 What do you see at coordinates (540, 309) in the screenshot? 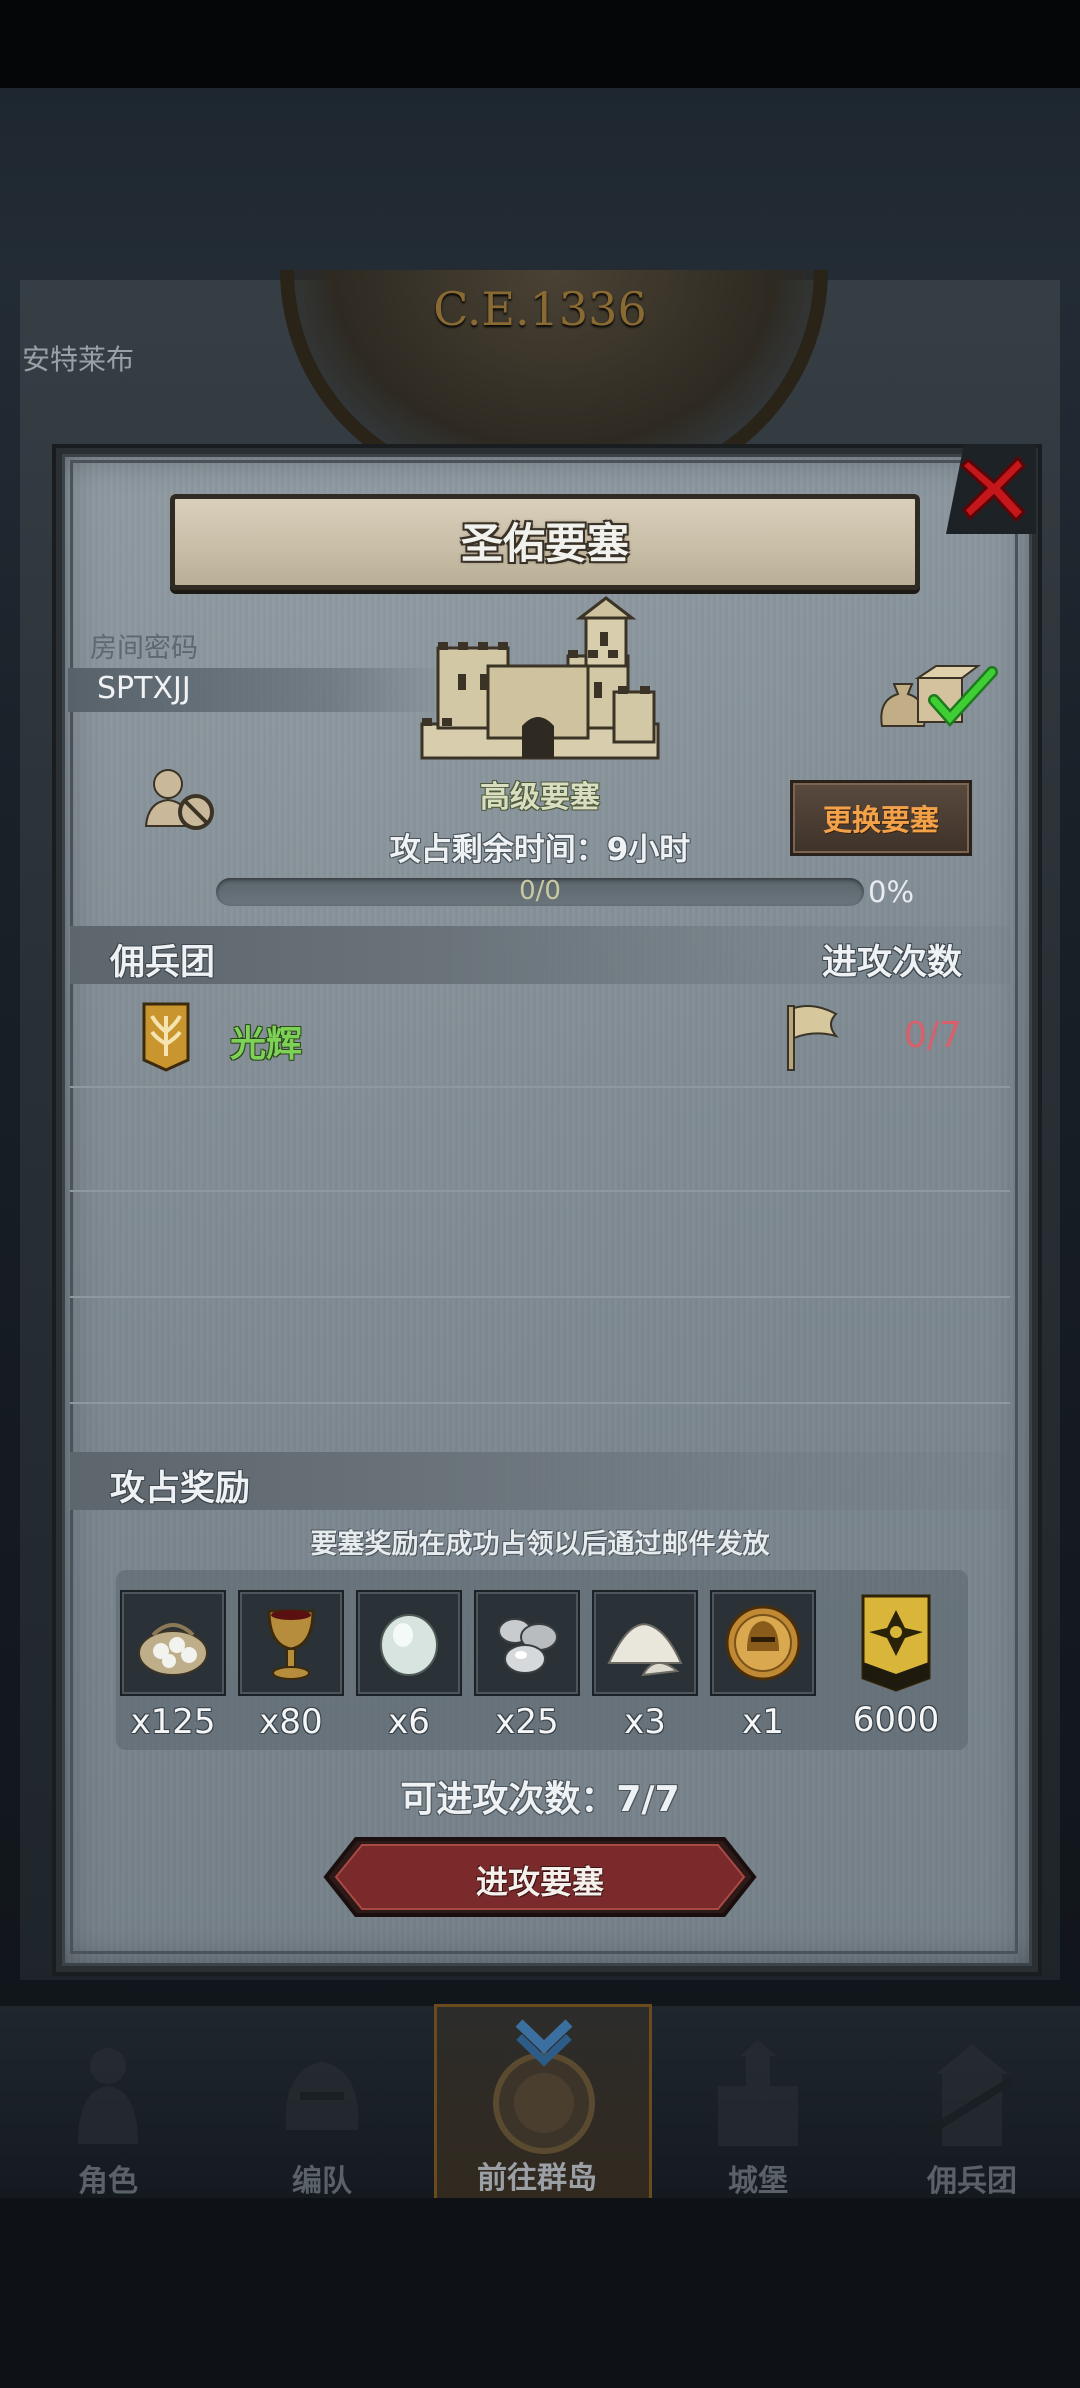
I see `era-label: C.E.1336` at bounding box center [540, 309].